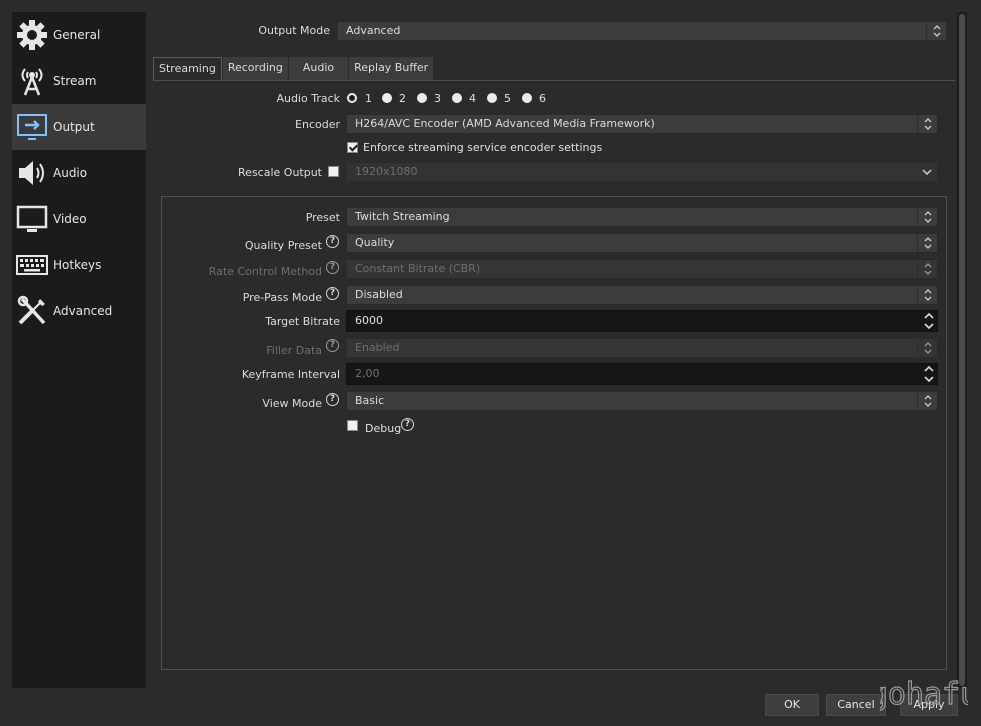  I want to click on output-monitor-icon, so click(32, 127).